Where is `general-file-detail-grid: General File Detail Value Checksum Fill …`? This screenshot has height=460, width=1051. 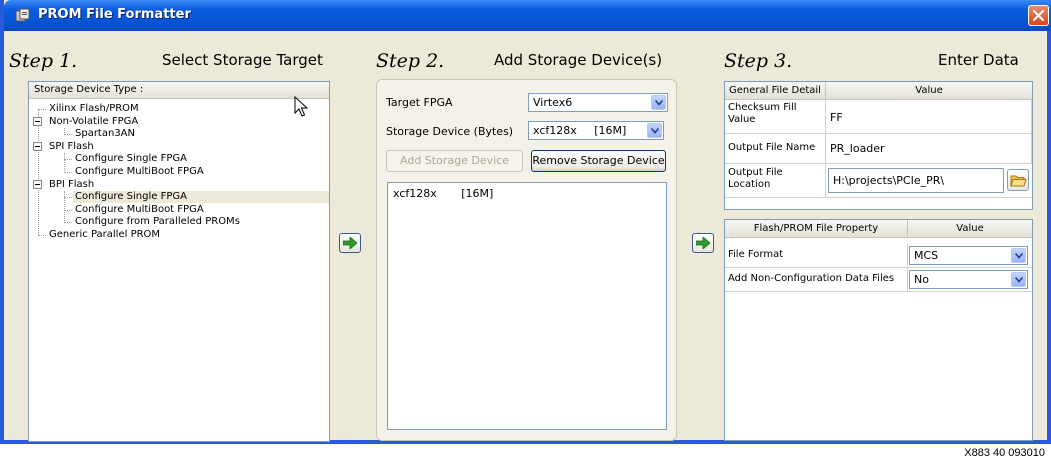
general-file-detail-grid: General File Detail Value Checksum Fill … is located at coordinates (878, 145).